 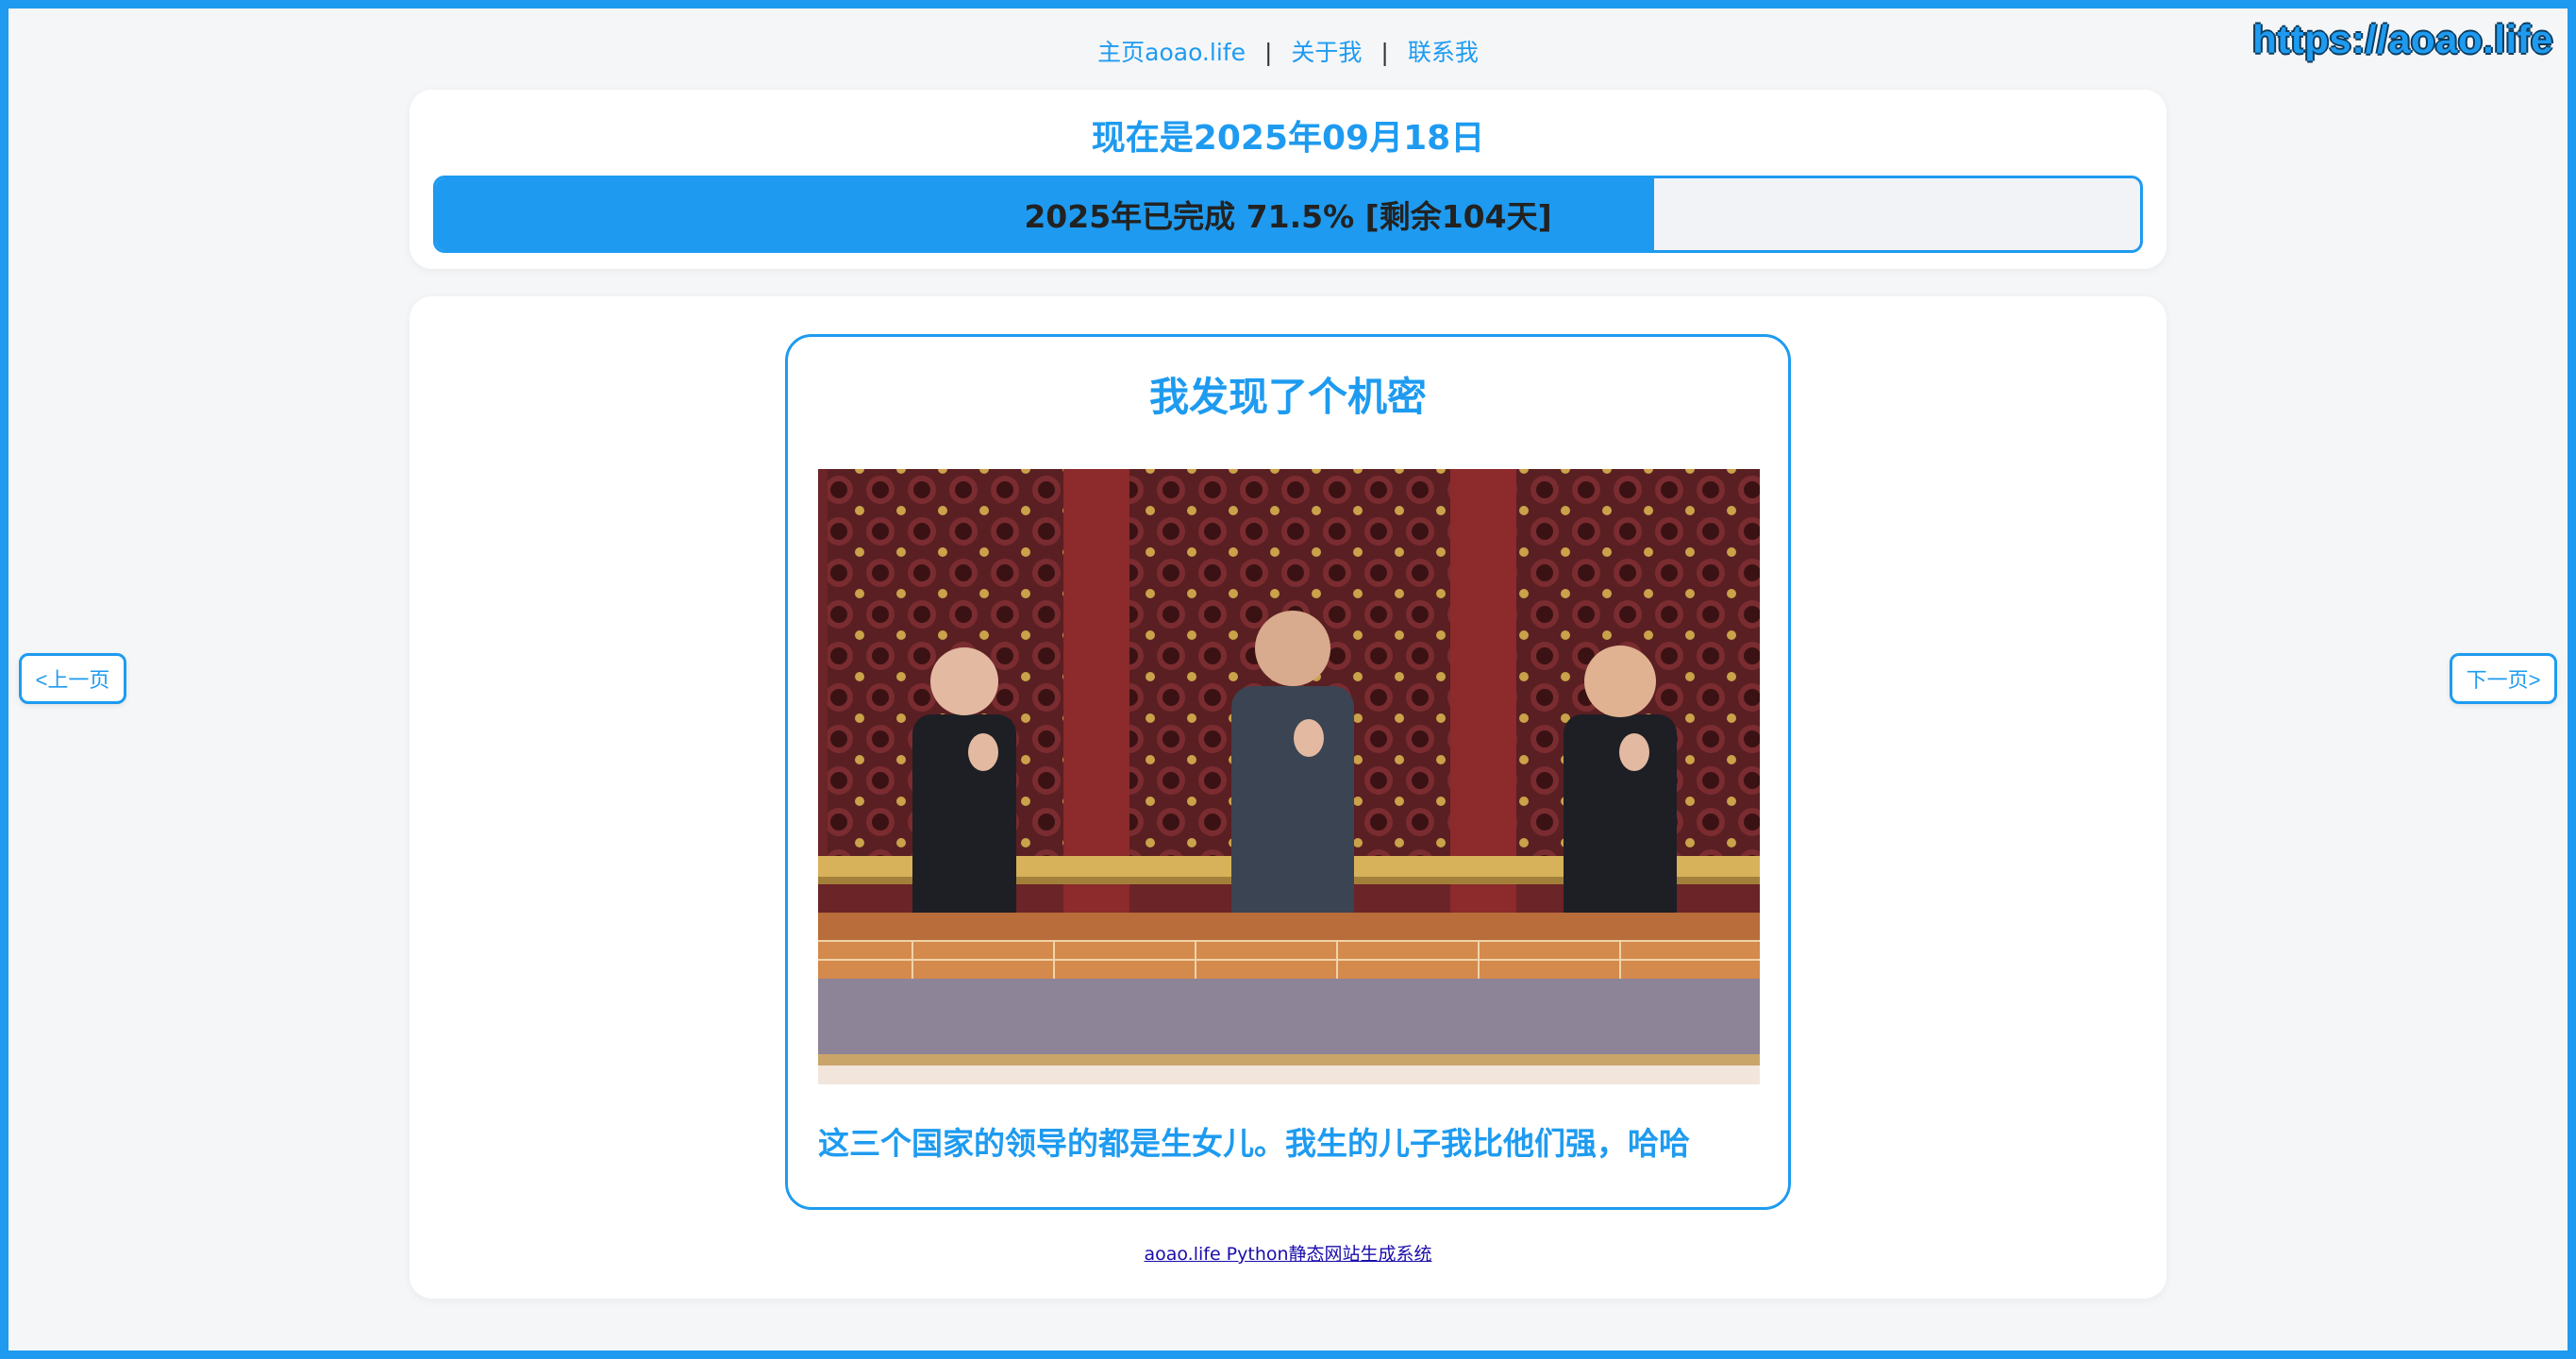 I want to click on post-caption: 这三个国家的领导的都是生女儿。我生的儿子我比他们强，哈哈, so click(x=1254, y=1143).